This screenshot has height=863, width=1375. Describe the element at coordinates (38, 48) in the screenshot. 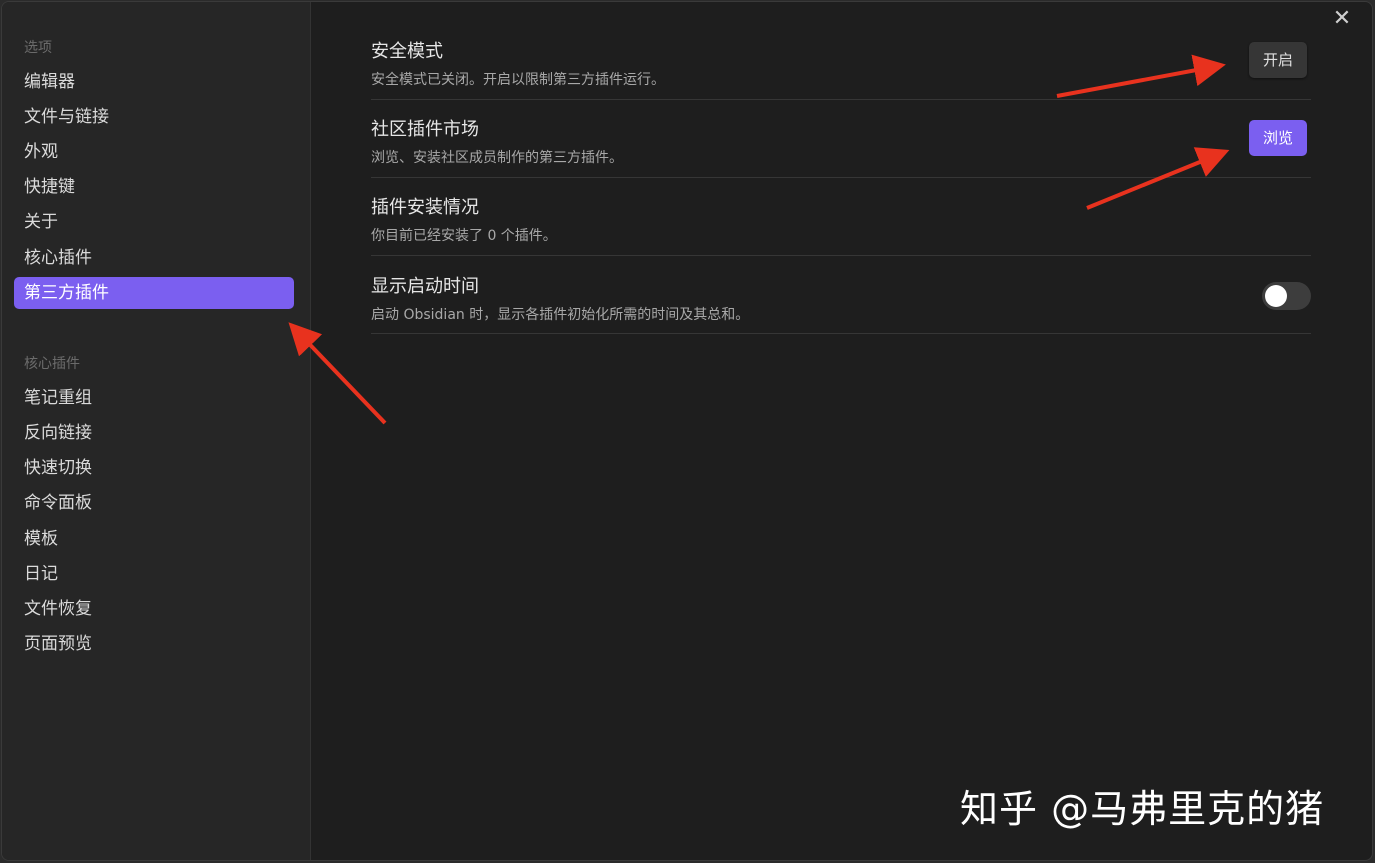

I see `options-section-title: 选项` at that location.